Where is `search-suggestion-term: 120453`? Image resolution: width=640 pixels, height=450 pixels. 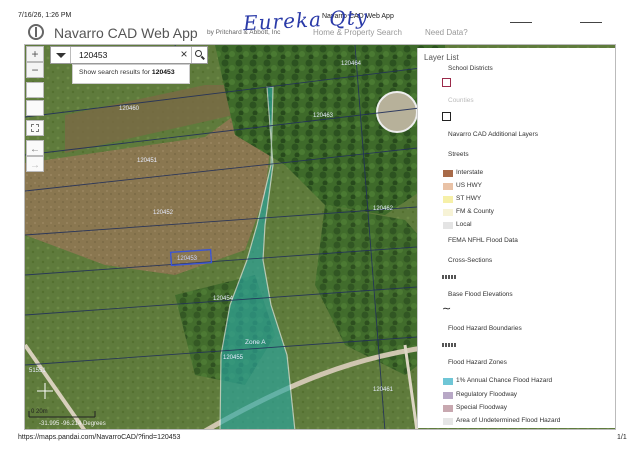 search-suggestion-term: 120453 is located at coordinates (163, 72).